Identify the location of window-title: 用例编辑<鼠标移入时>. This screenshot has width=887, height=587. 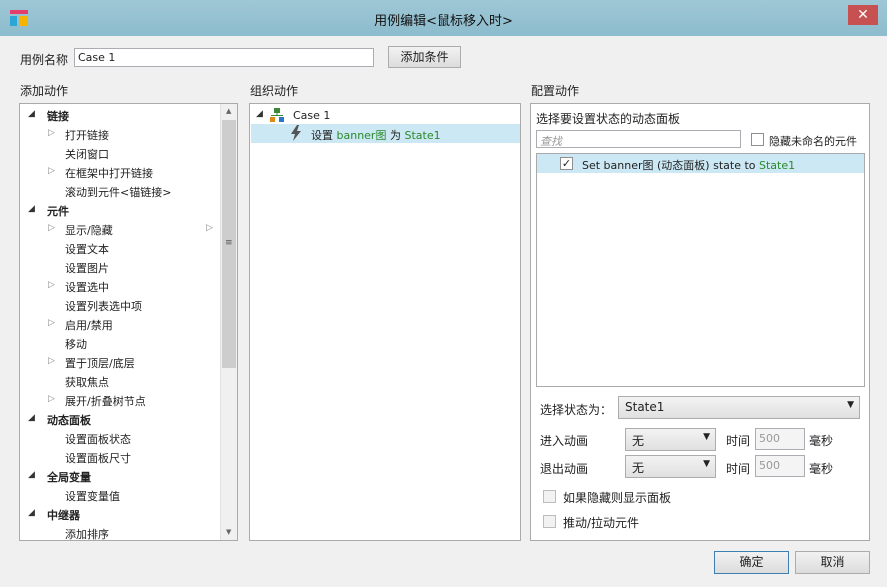
(443, 21).